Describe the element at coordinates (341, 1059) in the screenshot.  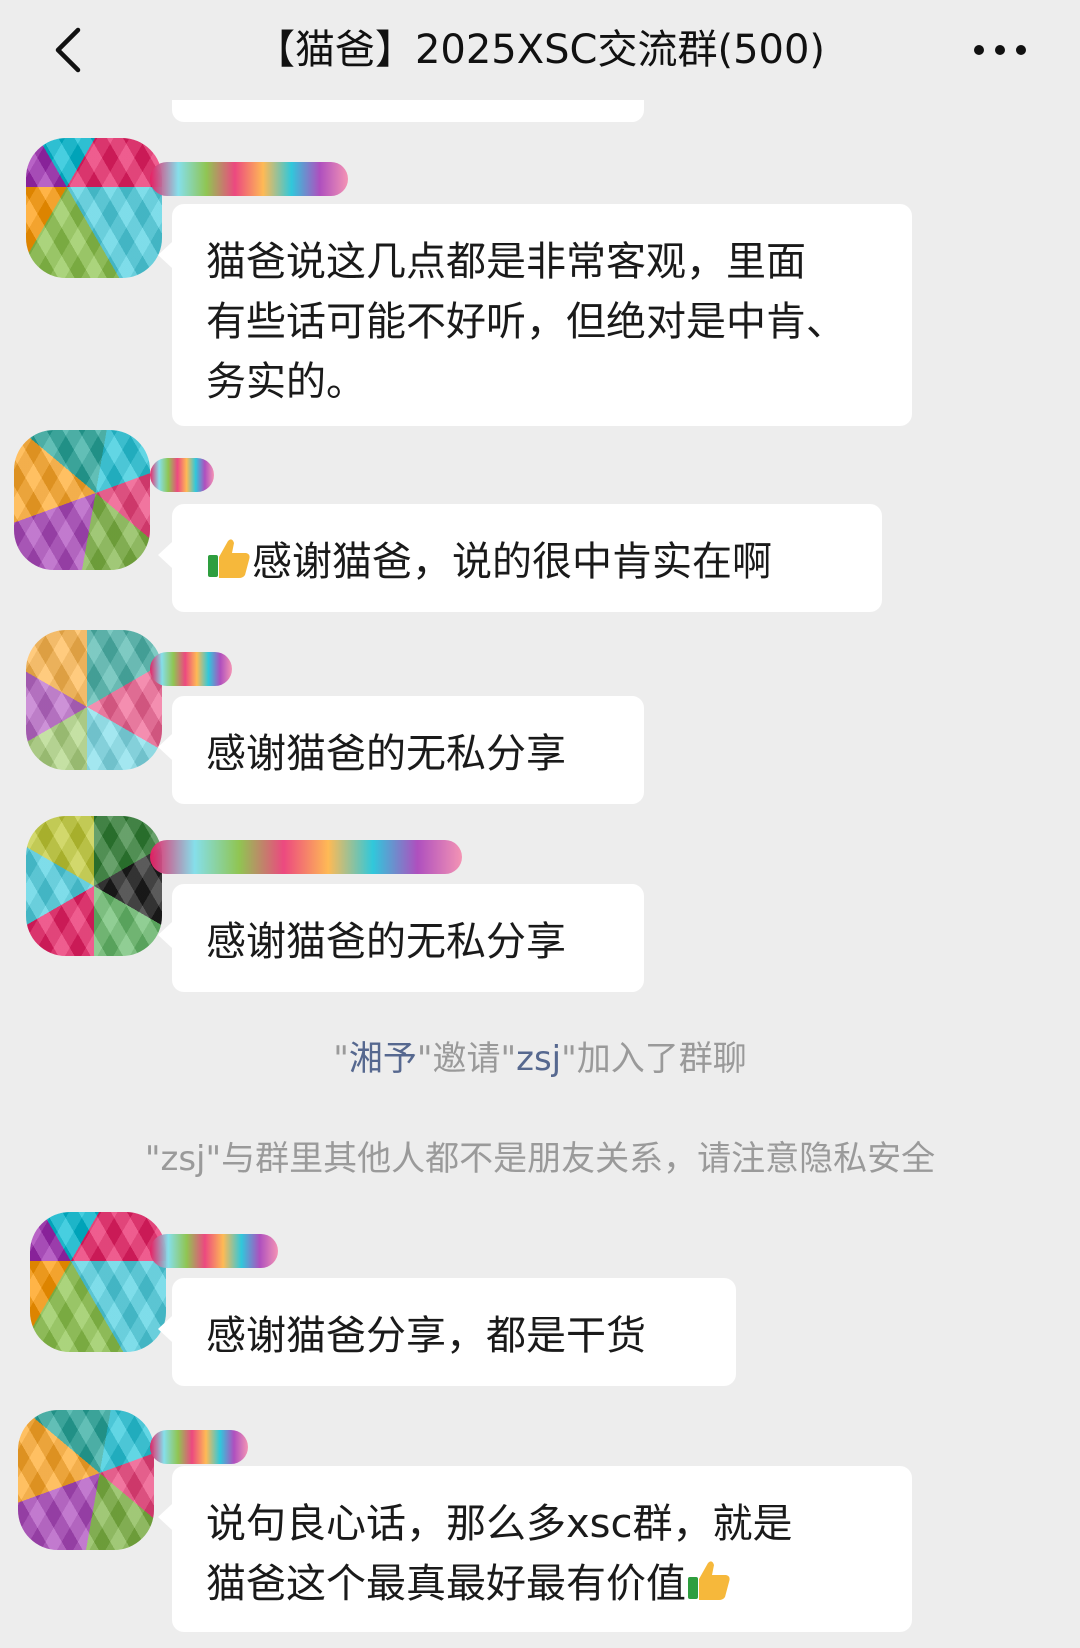
I see `quote-mark: "` at that location.